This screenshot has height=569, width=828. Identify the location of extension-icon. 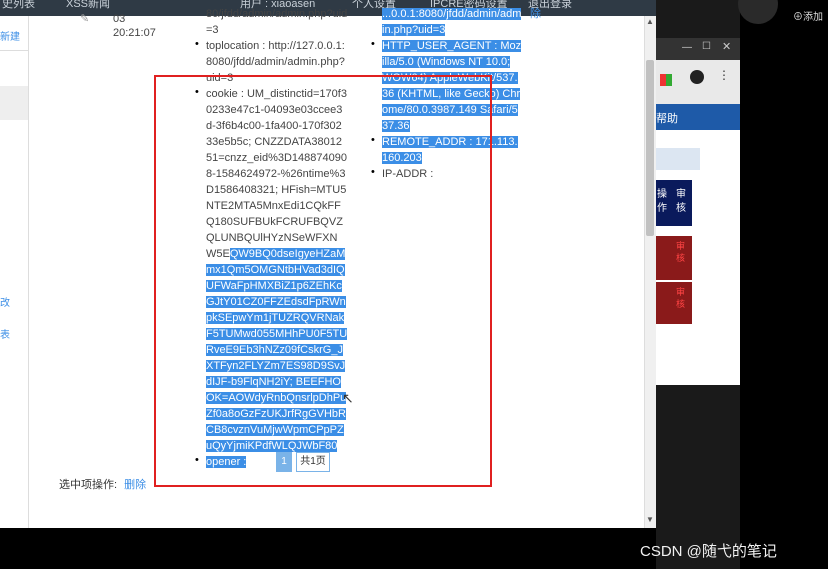
(666, 80).